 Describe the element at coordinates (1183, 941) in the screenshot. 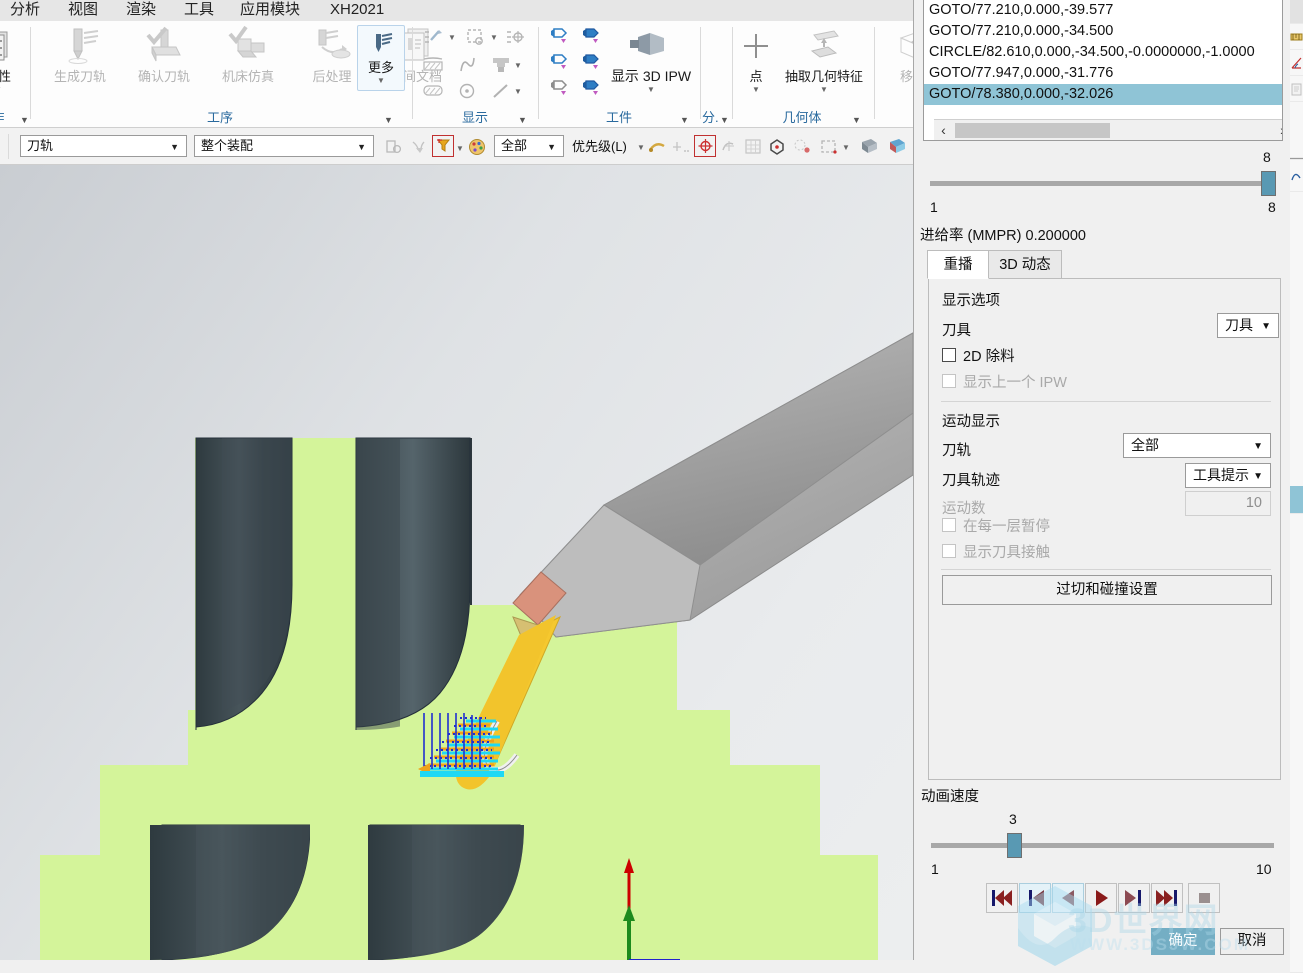

I see `ok-button: 确定` at that location.